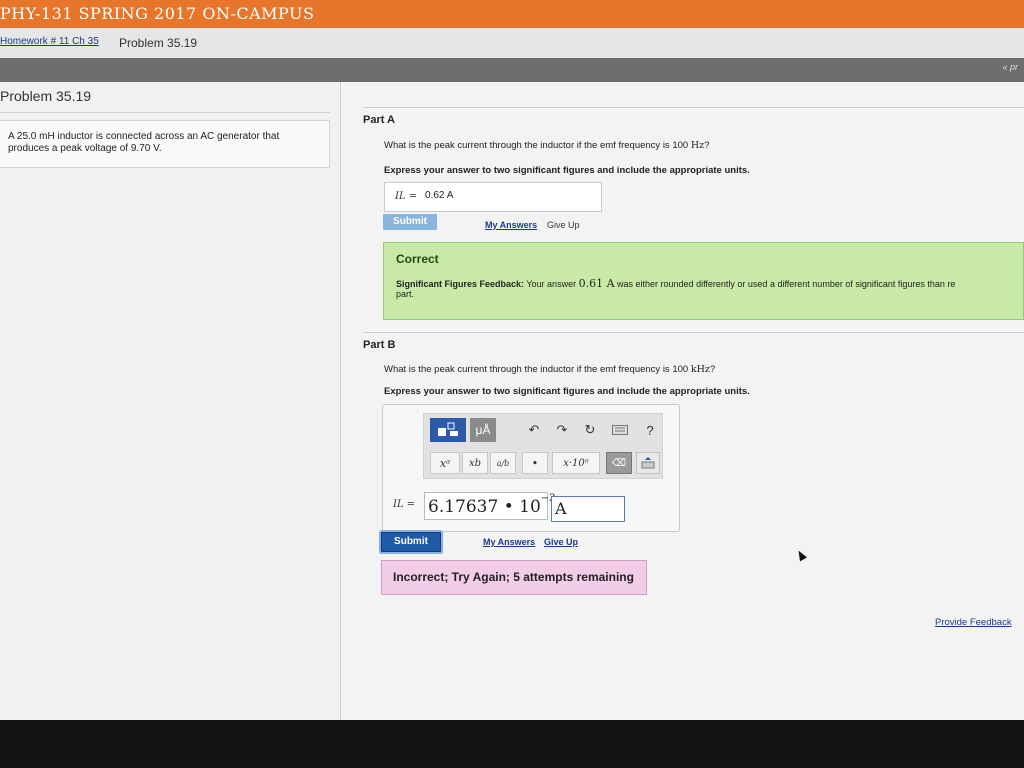 The image size is (1024, 768). What do you see at coordinates (475, 463) in the screenshot?
I see `subscript-button: xb` at bounding box center [475, 463].